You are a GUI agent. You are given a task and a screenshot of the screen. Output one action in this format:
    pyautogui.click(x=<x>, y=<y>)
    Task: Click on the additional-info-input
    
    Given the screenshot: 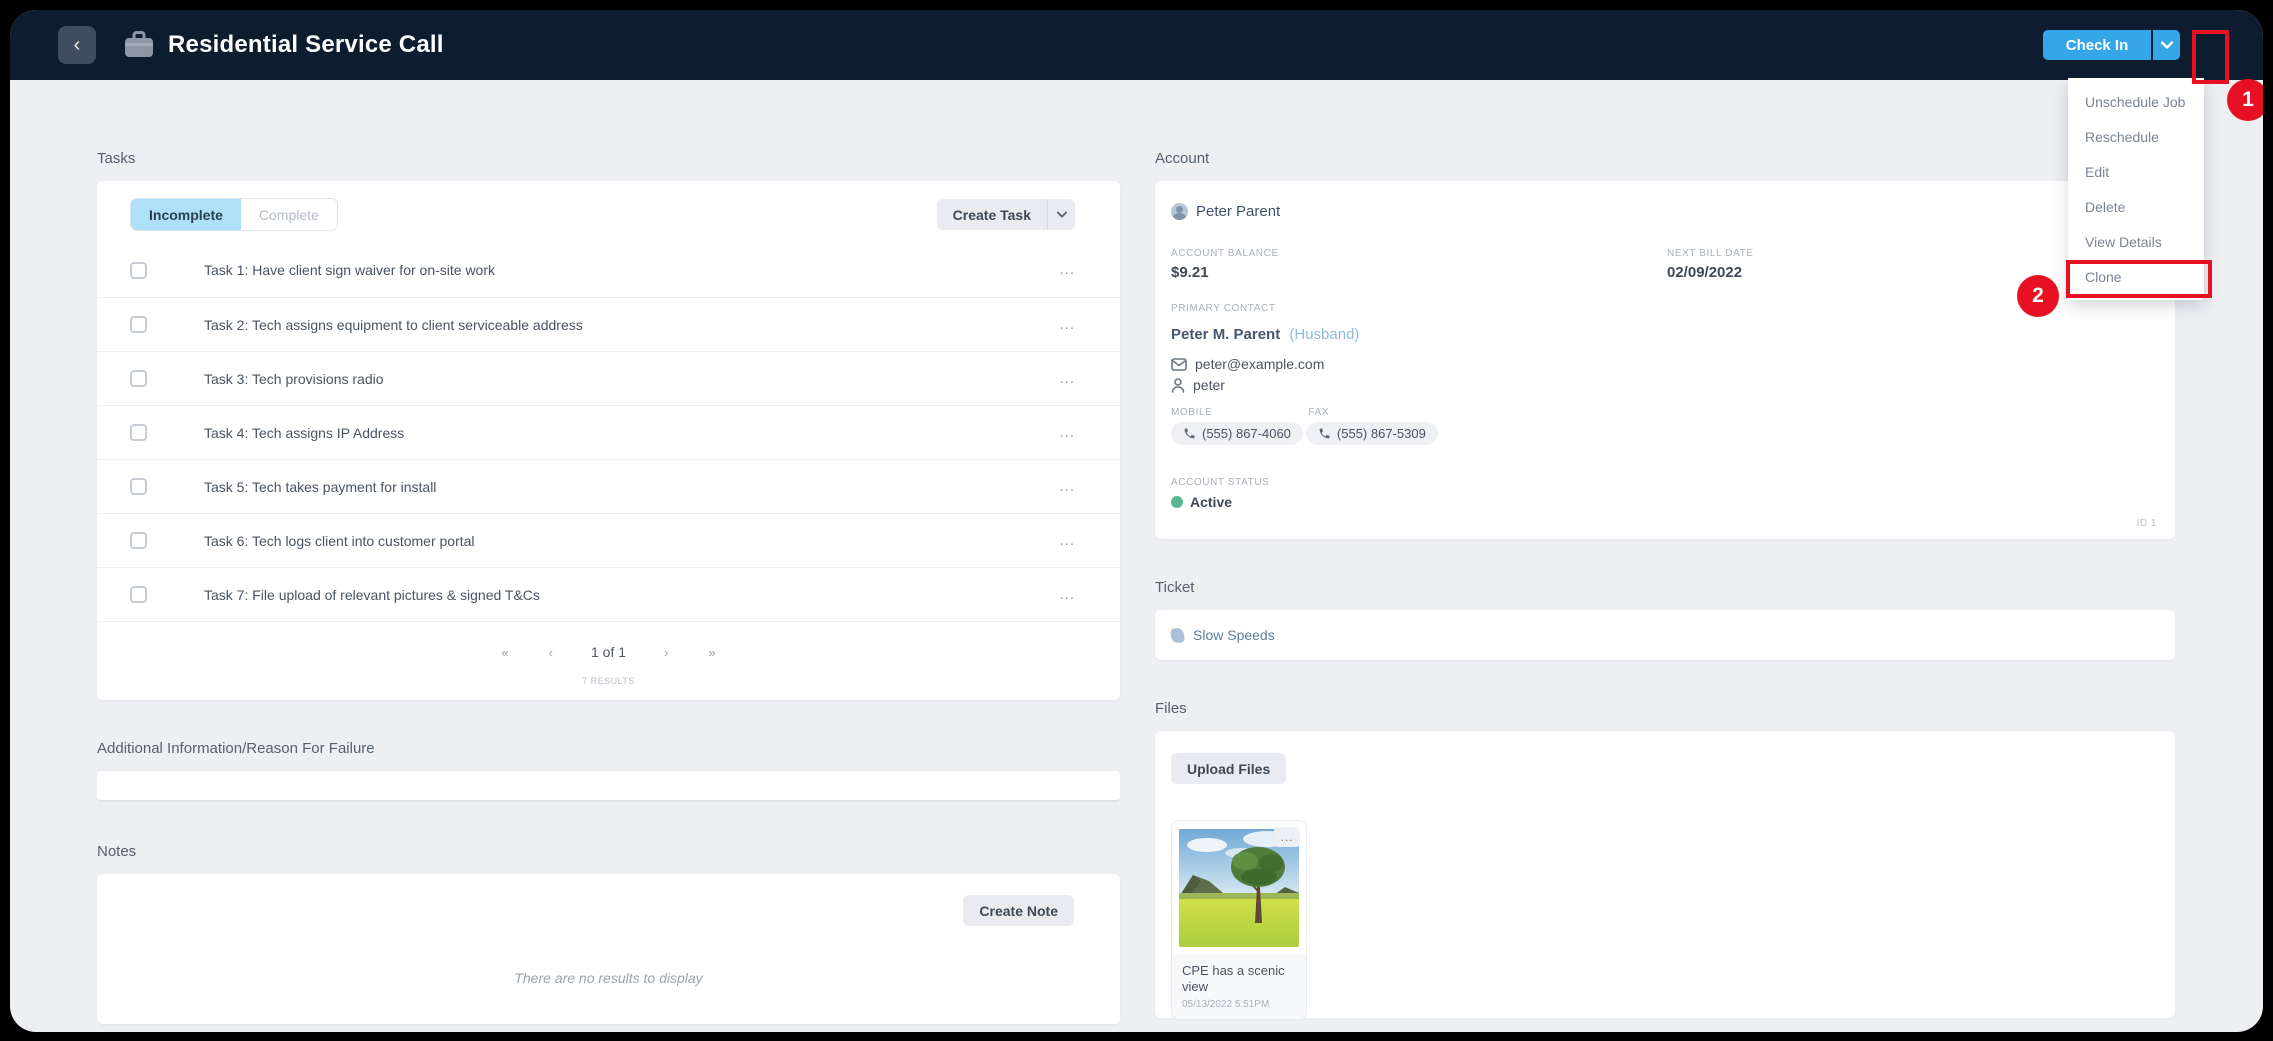 What is the action you would take?
    pyautogui.click(x=608, y=786)
    